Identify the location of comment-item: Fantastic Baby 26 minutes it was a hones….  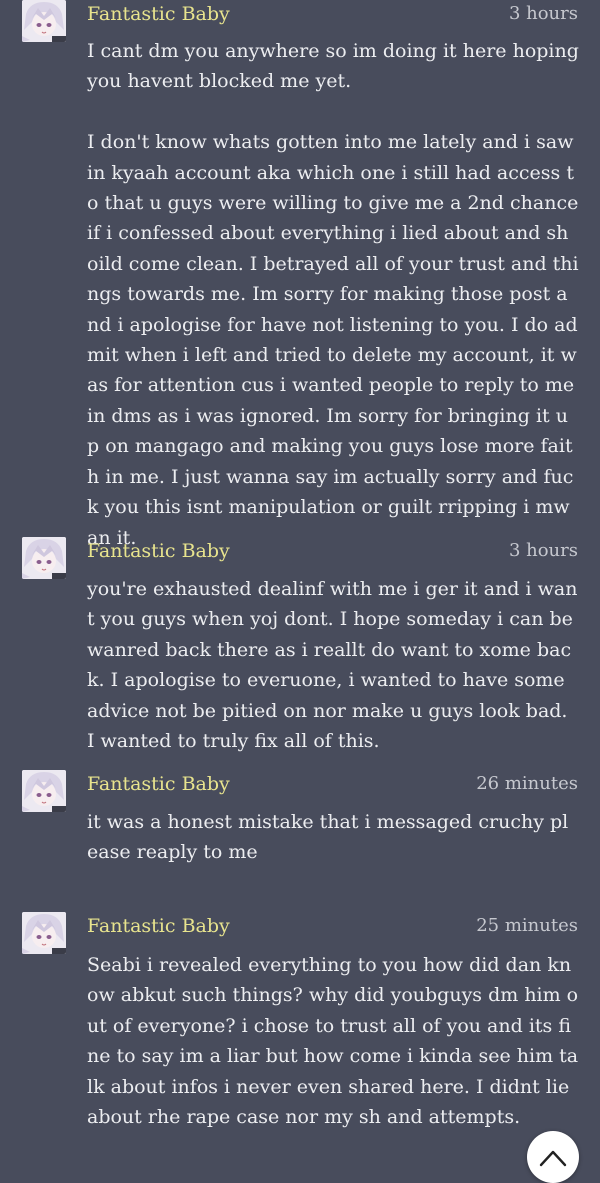
(300, 825).